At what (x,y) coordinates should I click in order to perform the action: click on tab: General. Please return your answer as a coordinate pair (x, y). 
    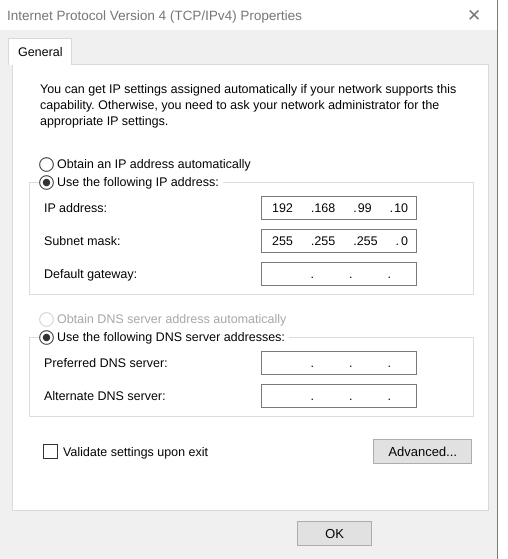
    Looking at the image, I should click on (40, 51).